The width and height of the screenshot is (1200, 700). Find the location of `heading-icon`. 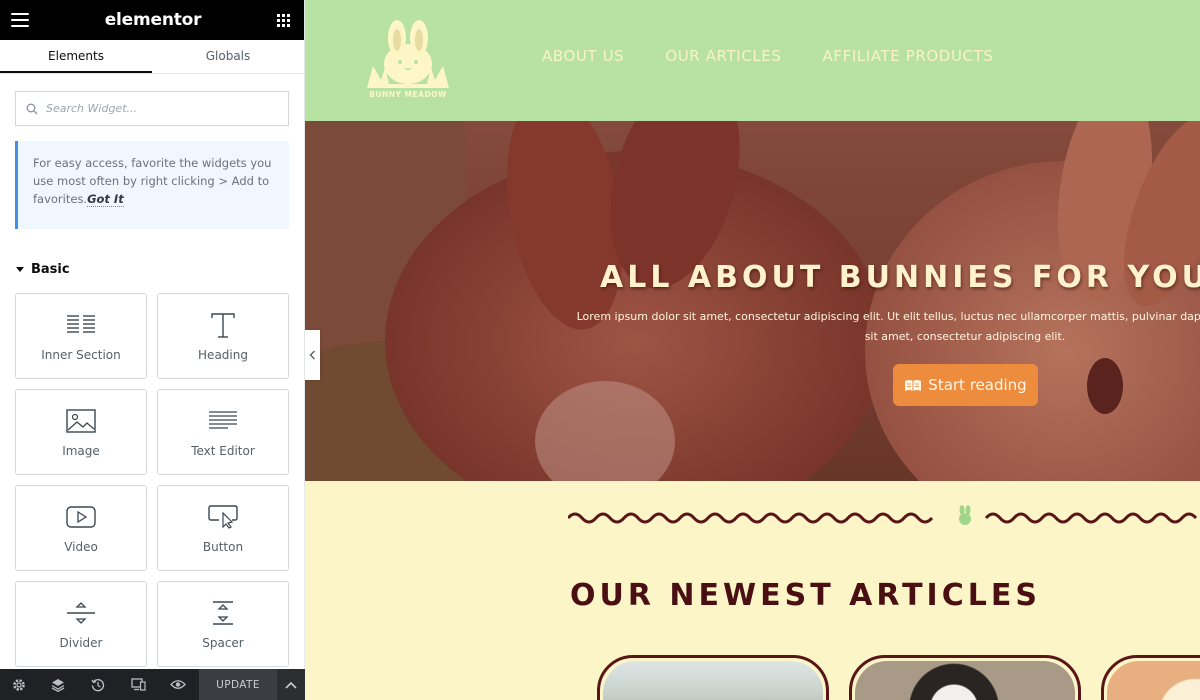

heading-icon is located at coordinates (223, 325).